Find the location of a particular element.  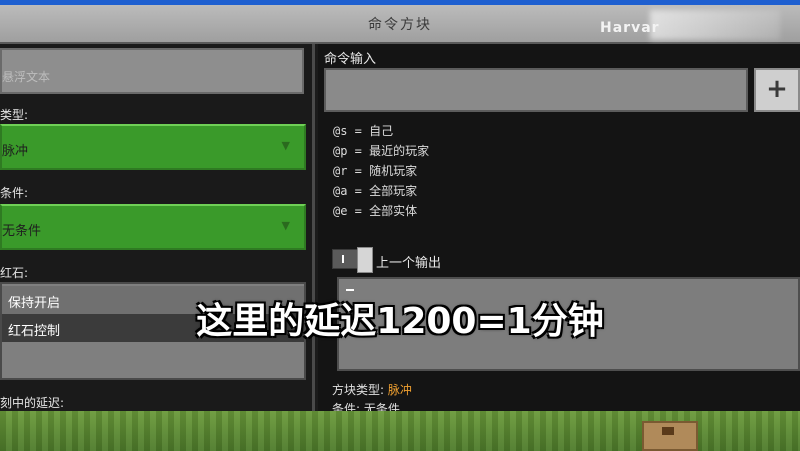

toggle-on-indicator is located at coordinates (343, 259).